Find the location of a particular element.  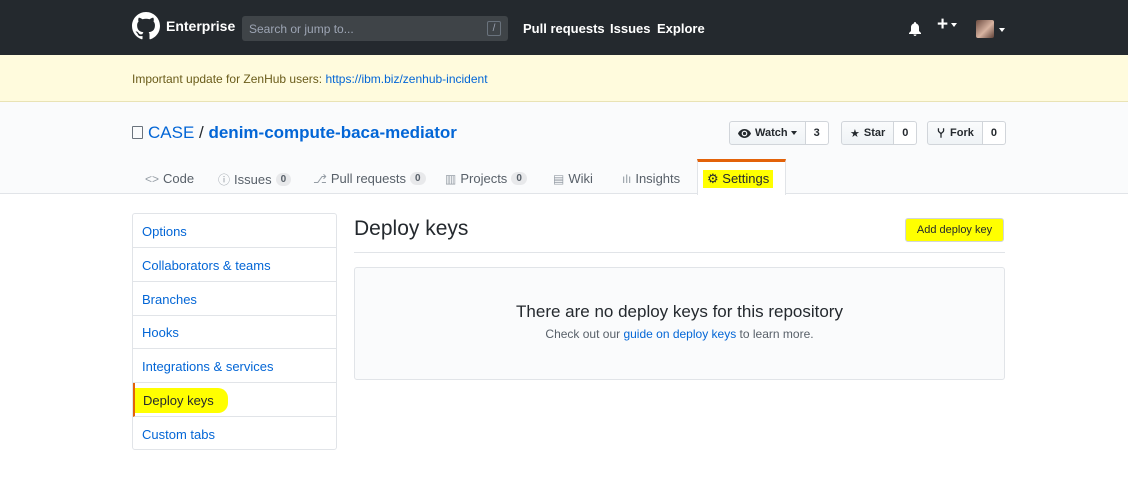

plus-icon: + is located at coordinates (947, 24).